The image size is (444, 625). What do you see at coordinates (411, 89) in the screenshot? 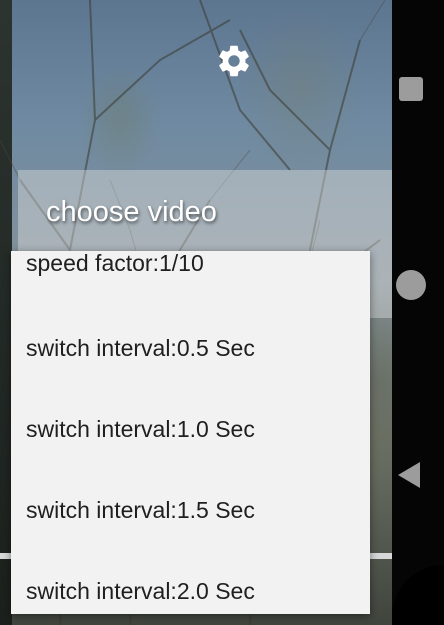
I see `recents-icon` at bounding box center [411, 89].